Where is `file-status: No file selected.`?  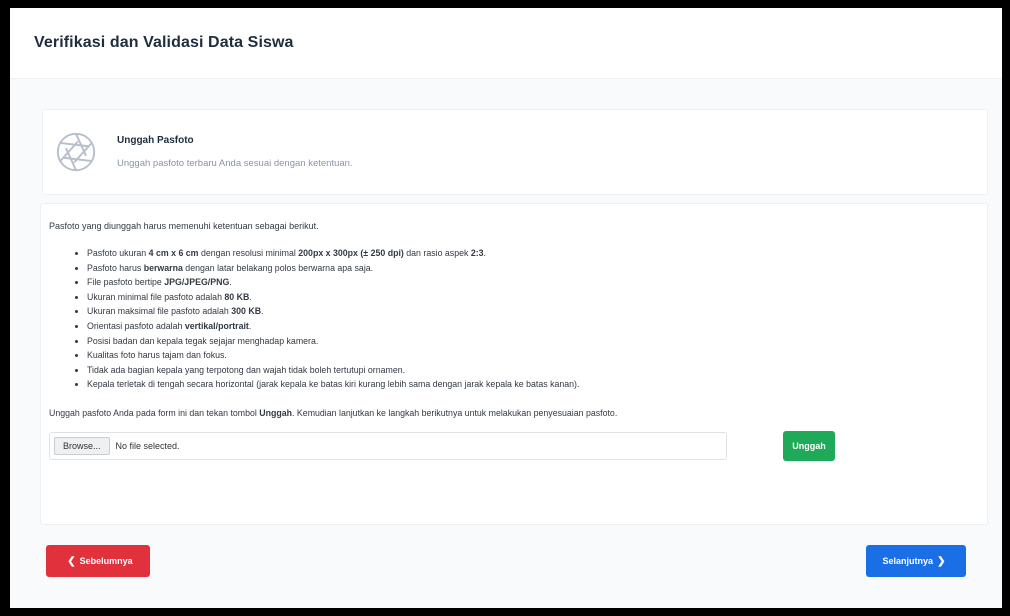
file-status: No file selected. is located at coordinates (147, 445).